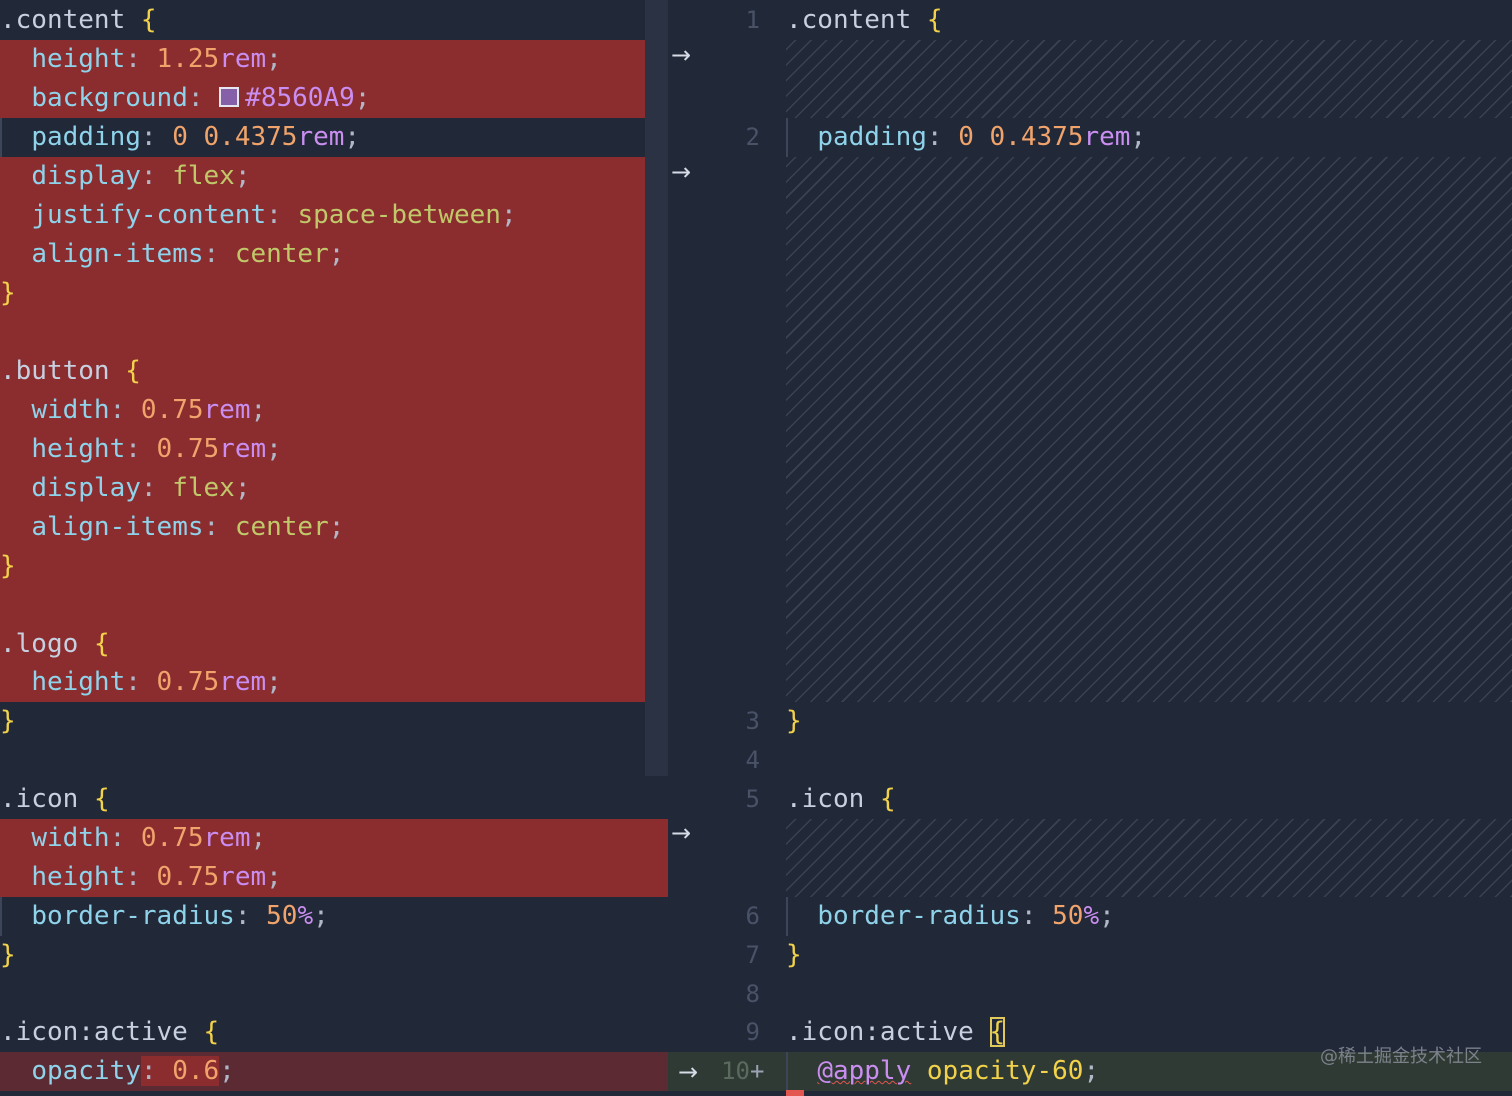 The width and height of the screenshot is (1512, 1096). Describe the element at coordinates (110, 1032) in the screenshot. I see `code-line: .icon:active {` at that location.